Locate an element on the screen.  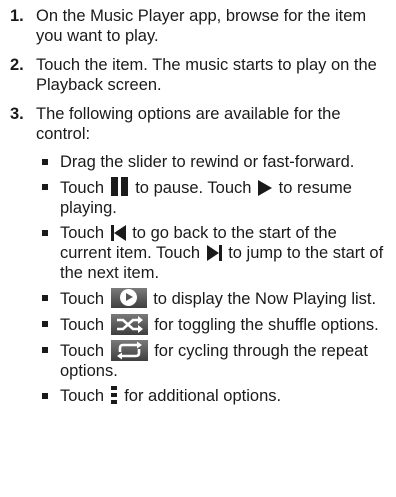
previous-icon is located at coordinates (118, 233).